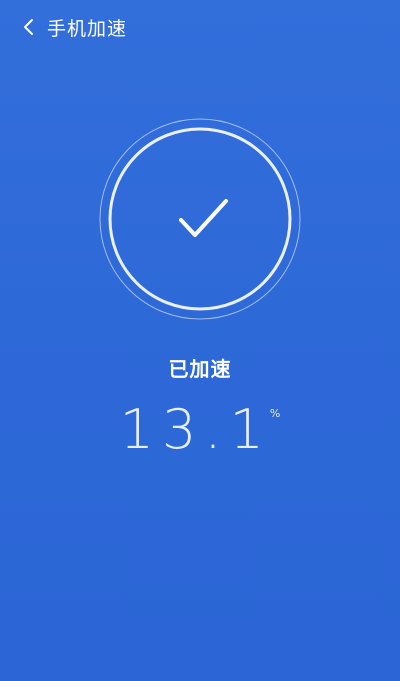 Image resolution: width=400 pixels, height=681 pixels. I want to click on chevron-left-icon, so click(29, 29).